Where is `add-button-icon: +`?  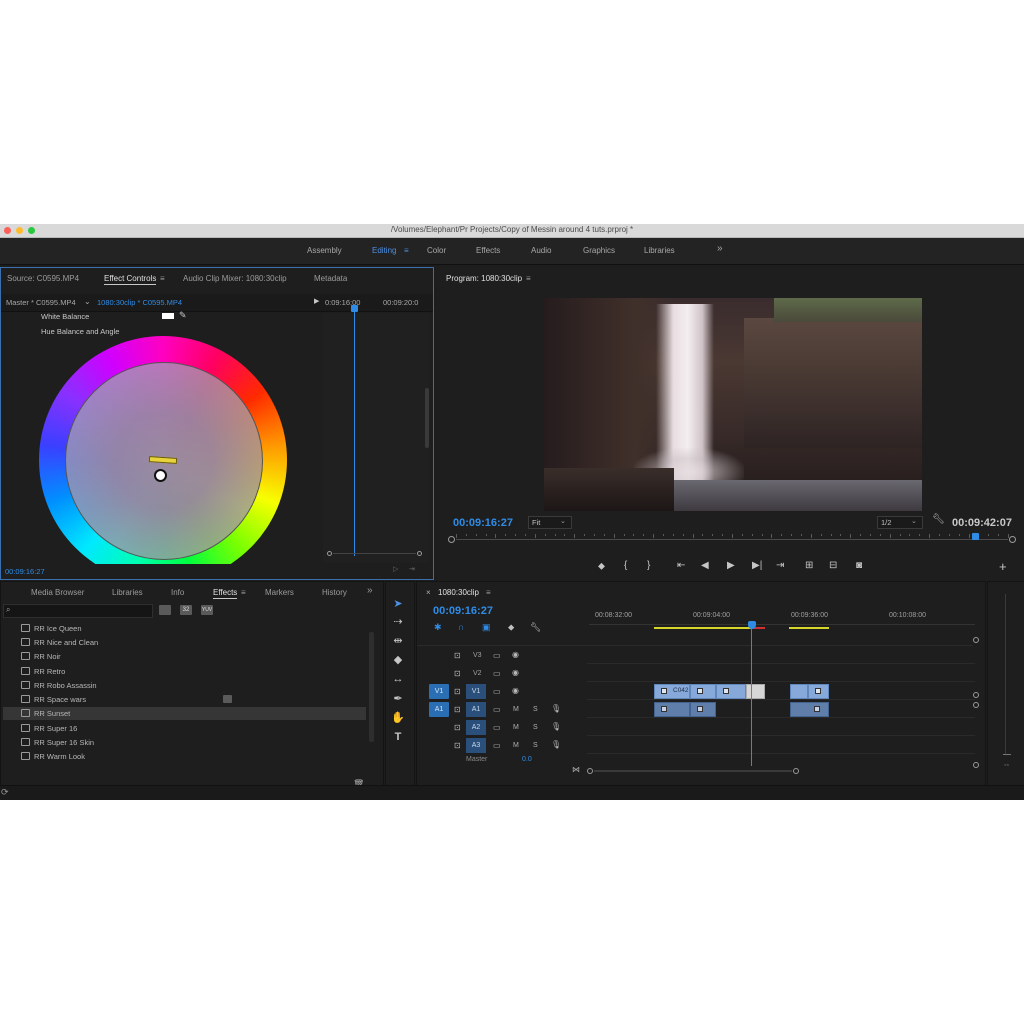 add-button-icon: + is located at coordinates (1003, 566).